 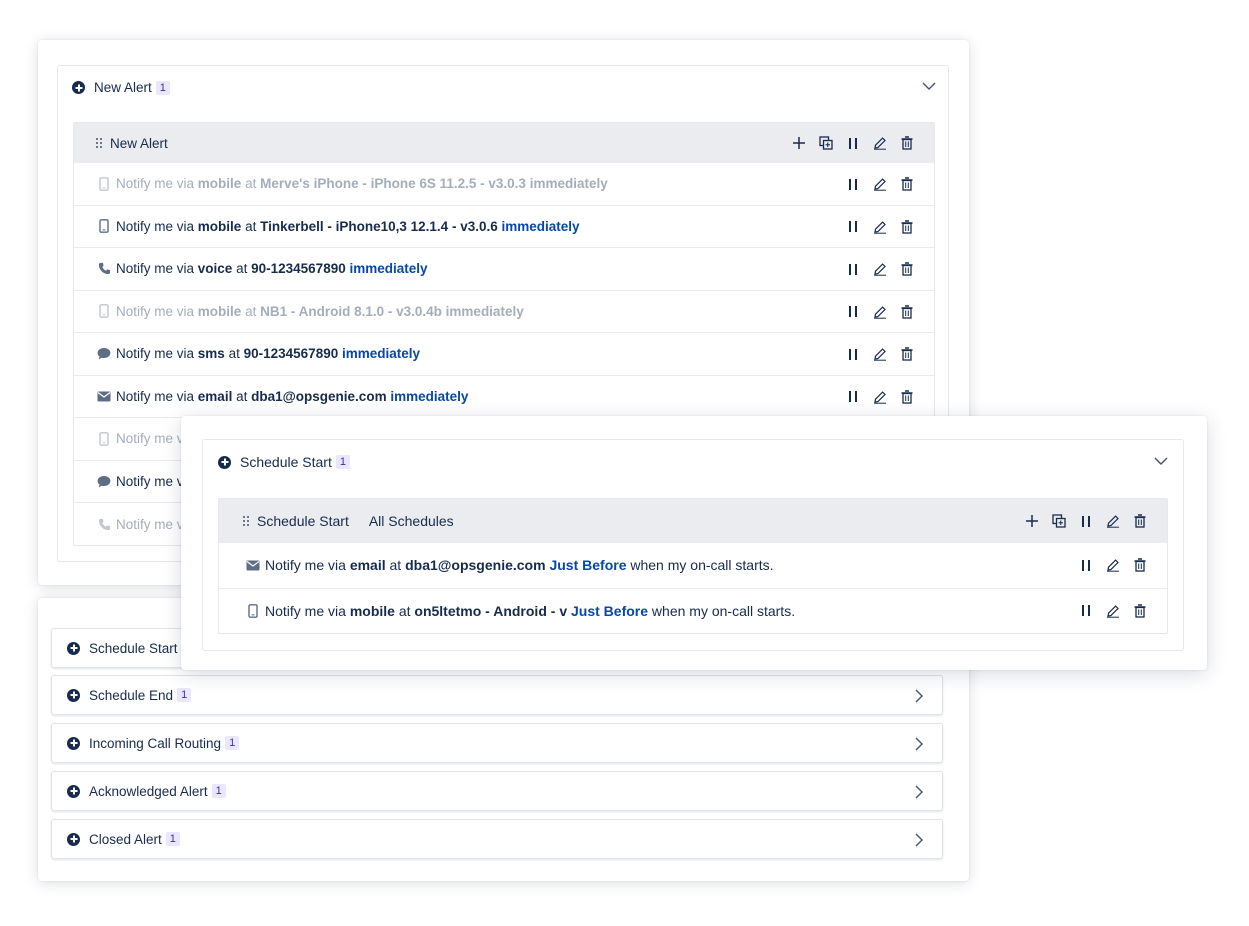 I want to click on rule-target: dba1@opsgenie.com, so click(x=475, y=565).